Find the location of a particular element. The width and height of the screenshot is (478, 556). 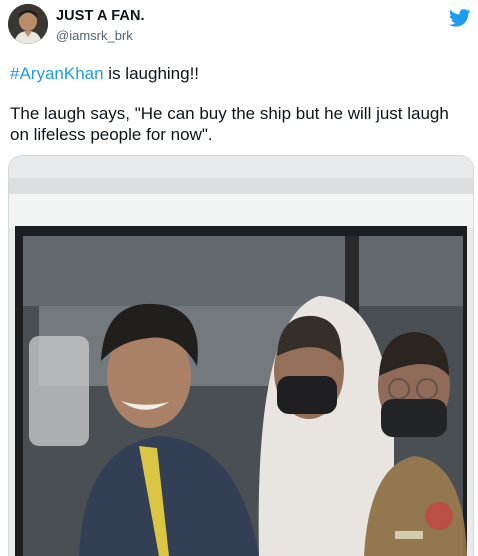

author-name: JUST A FAN. is located at coordinates (100, 16).